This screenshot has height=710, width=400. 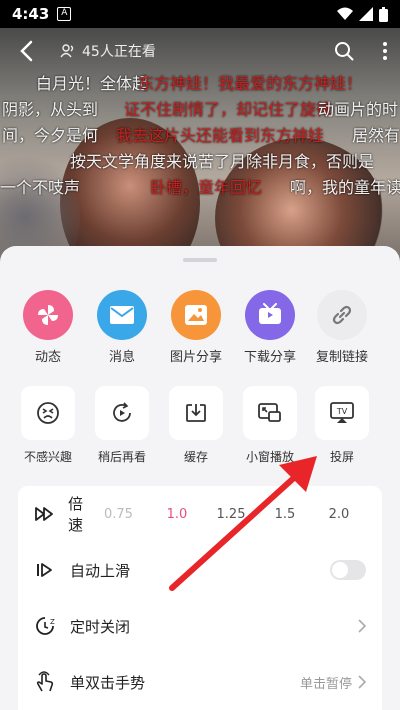 I want to click on image-icon, so click(x=196, y=315).